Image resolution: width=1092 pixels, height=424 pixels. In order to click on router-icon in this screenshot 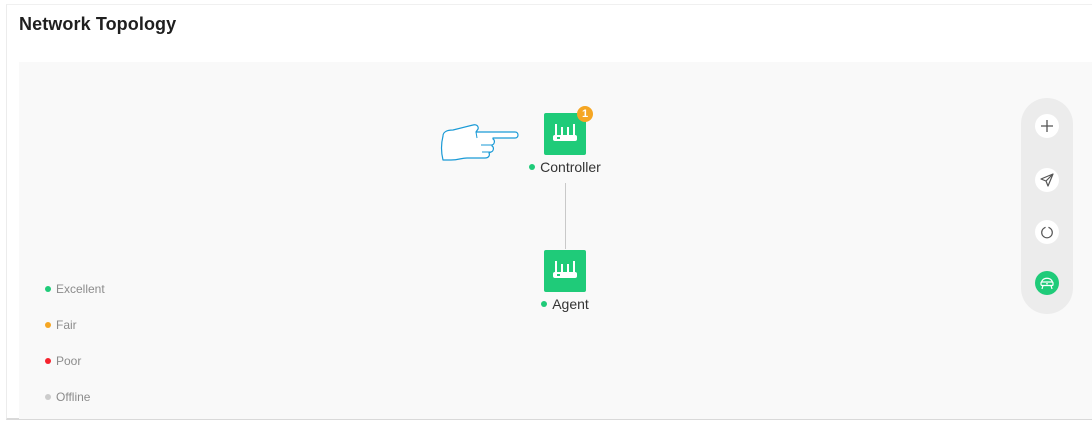, I will do `click(1047, 283)`.